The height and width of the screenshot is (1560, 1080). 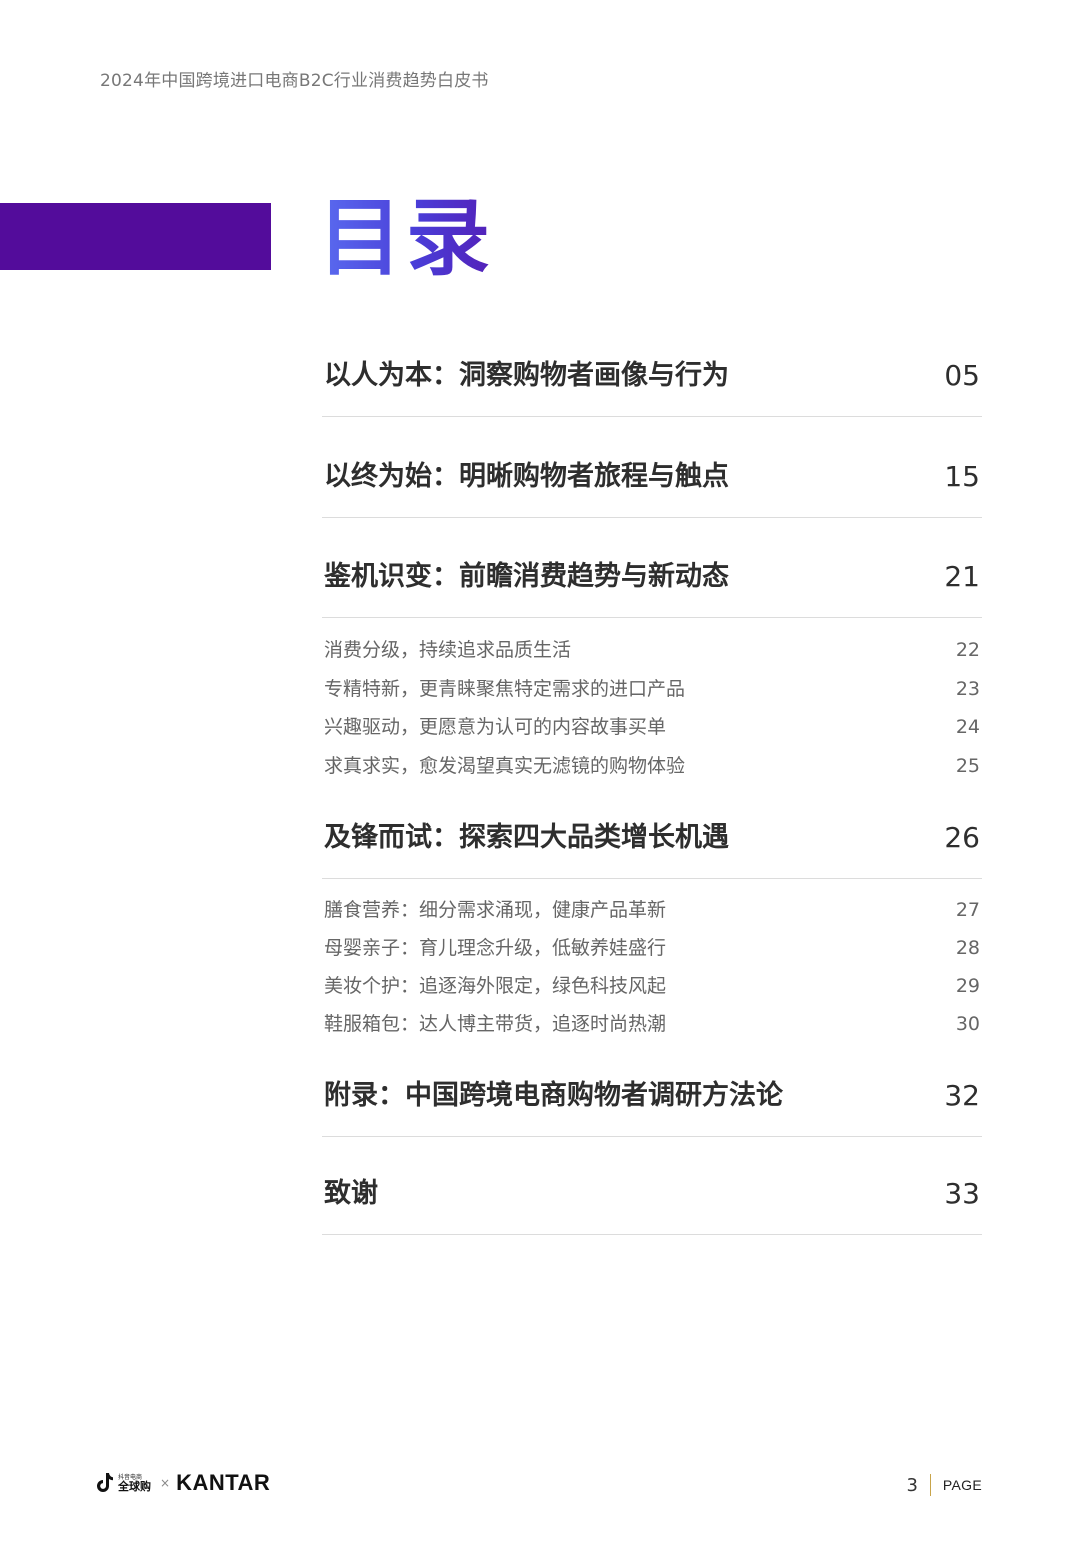 What do you see at coordinates (526, 576) in the screenshot?
I see `toc-entry-label: 鉴机识变：前瞻消费趋势与新动态` at bounding box center [526, 576].